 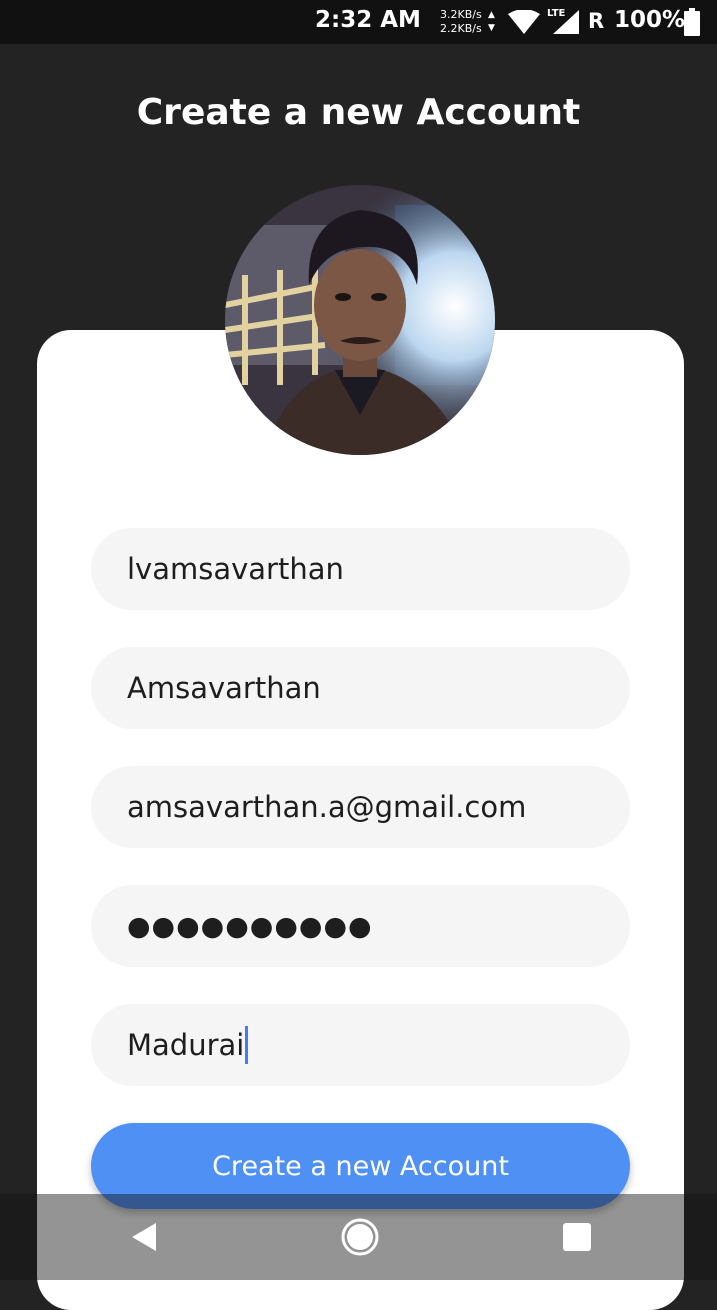 What do you see at coordinates (360, 569) in the screenshot?
I see `username-field: lvamsavarthan` at bounding box center [360, 569].